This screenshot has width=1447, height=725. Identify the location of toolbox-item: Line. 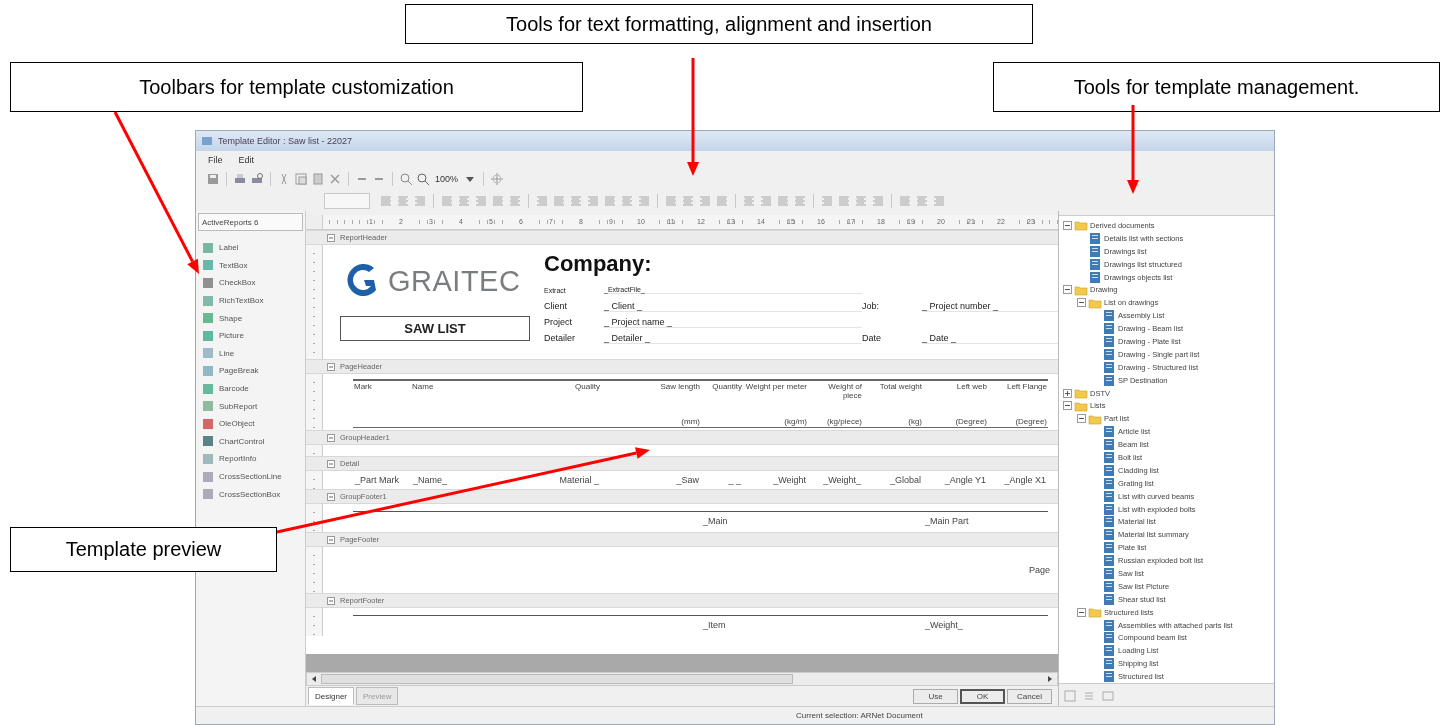
(227, 353).